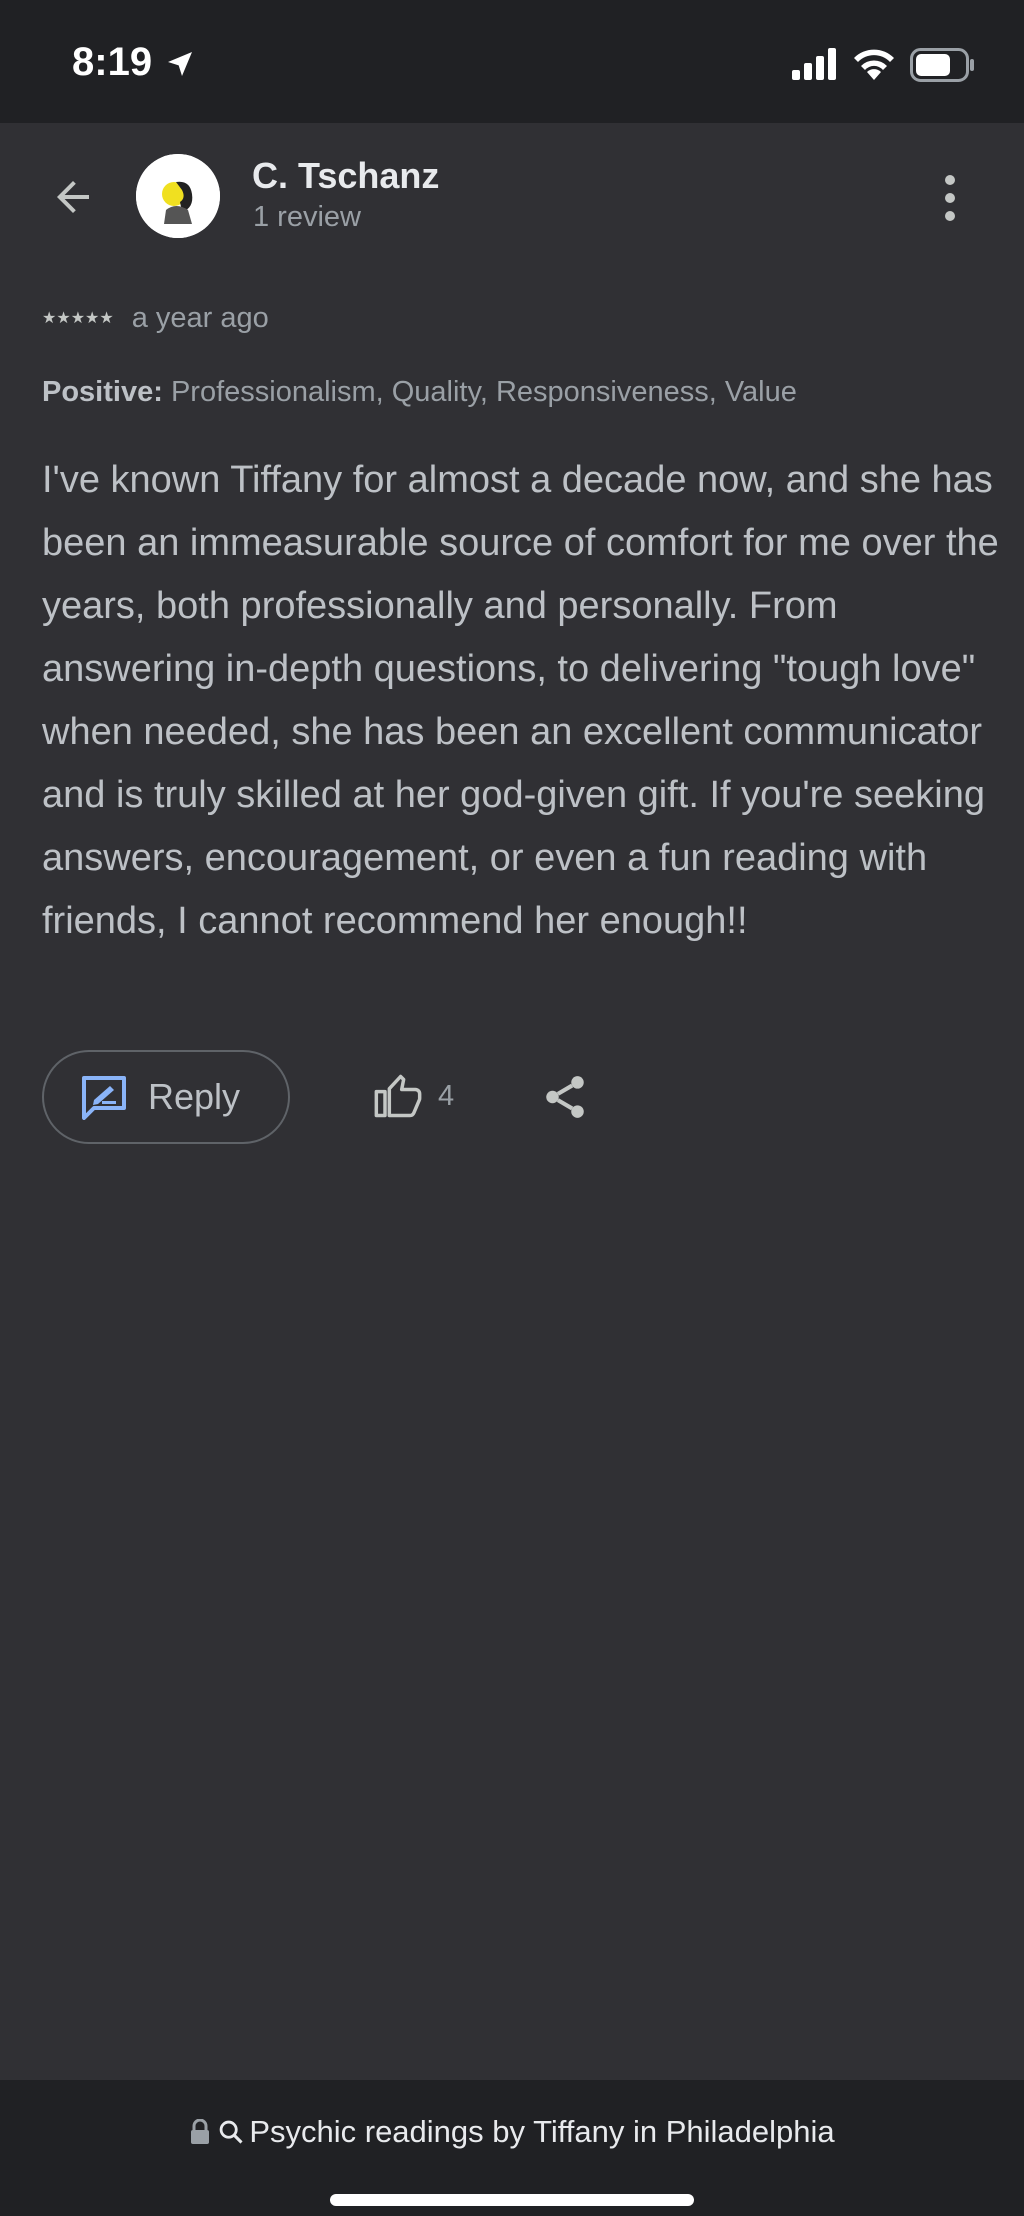 This screenshot has width=1024, height=2216. Describe the element at coordinates (512, 2200) in the screenshot. I see `home-indicator` at that location.